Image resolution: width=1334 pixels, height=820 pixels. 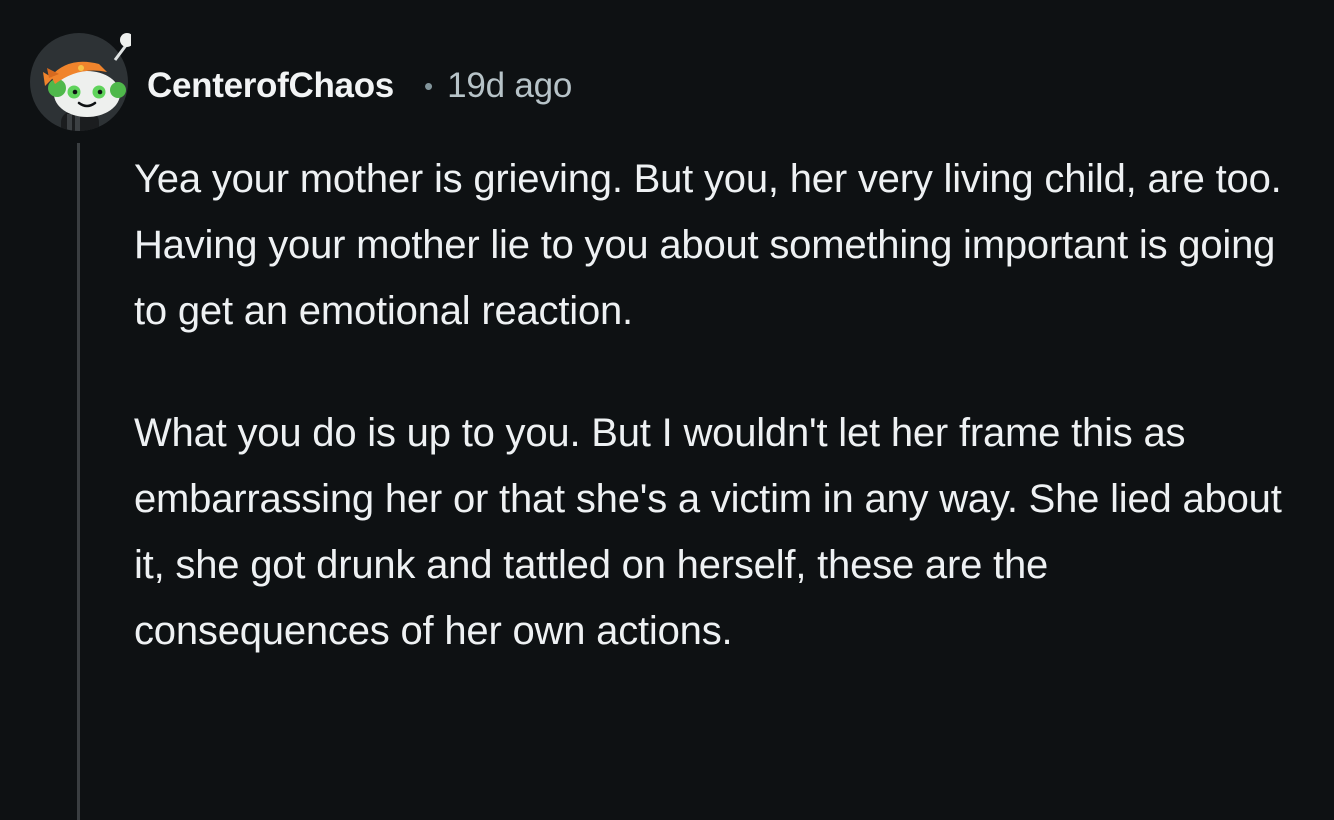 I want to click on user-avatar, so click(x=81, y=81).